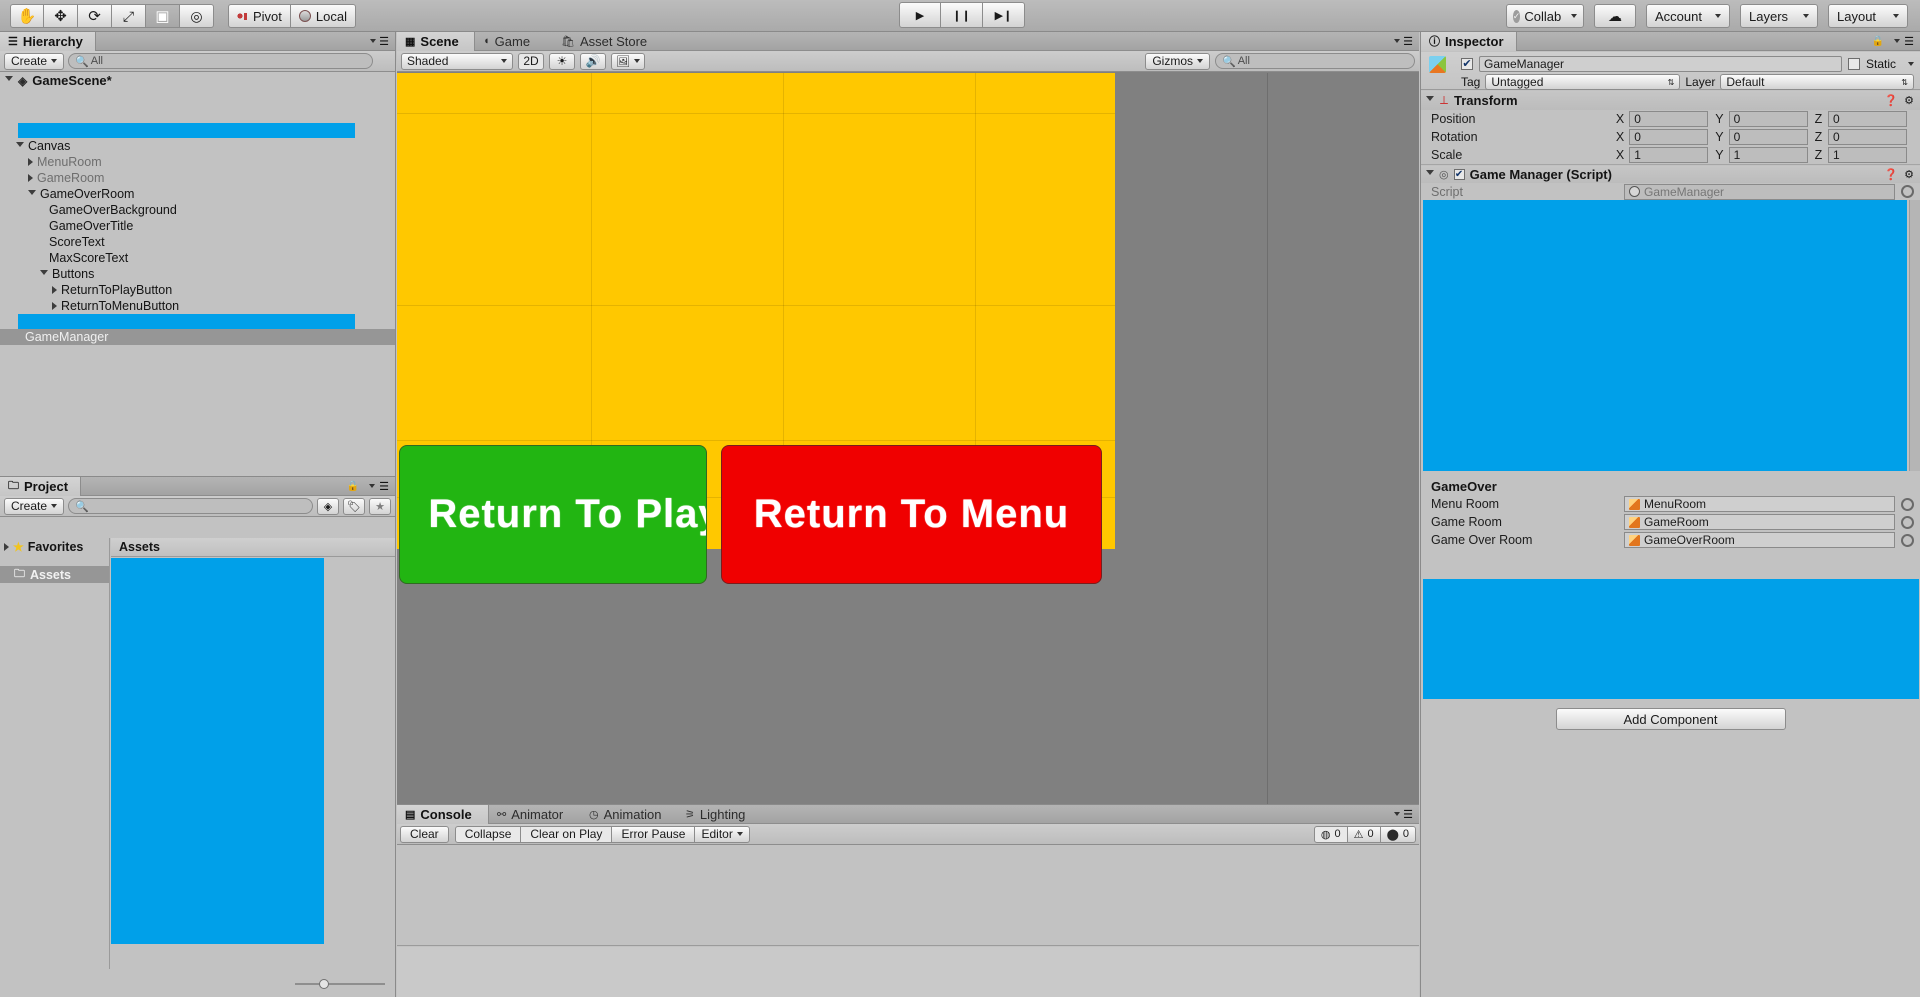 This screenshot has width=1920, height=997. I want to click on console-log-list, so click(908, 896).